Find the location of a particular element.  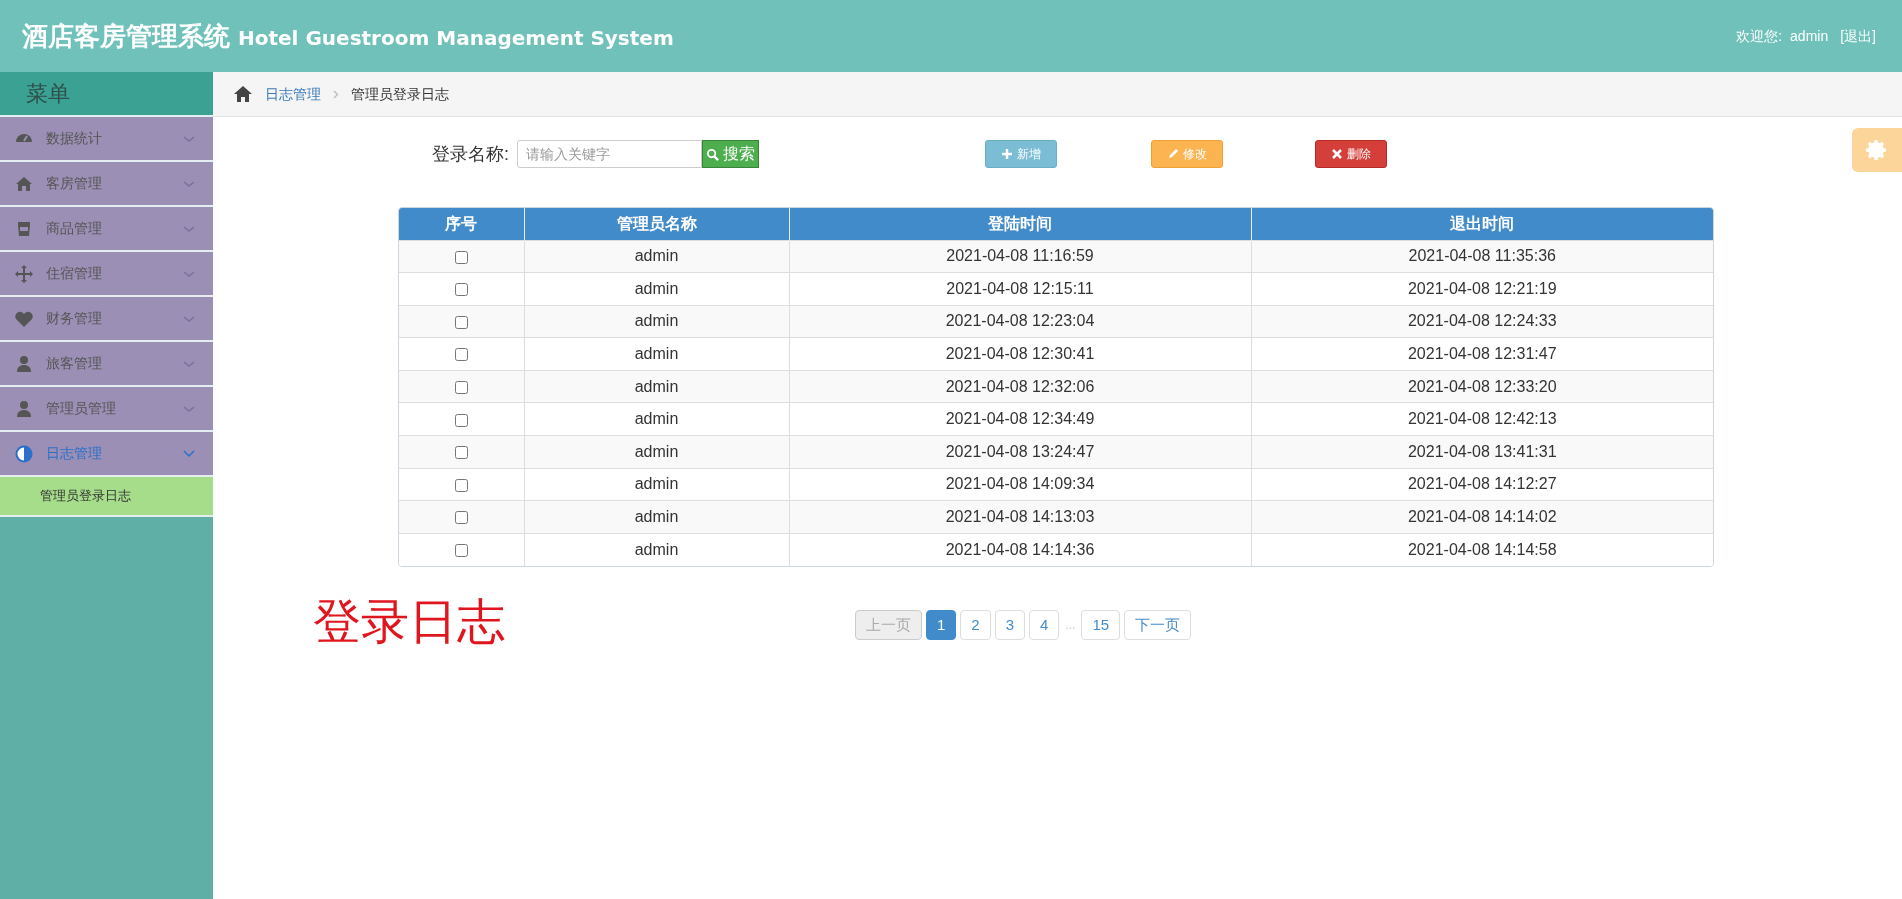

column-header: 登陆时间 is located at coordinates (1020, 224).